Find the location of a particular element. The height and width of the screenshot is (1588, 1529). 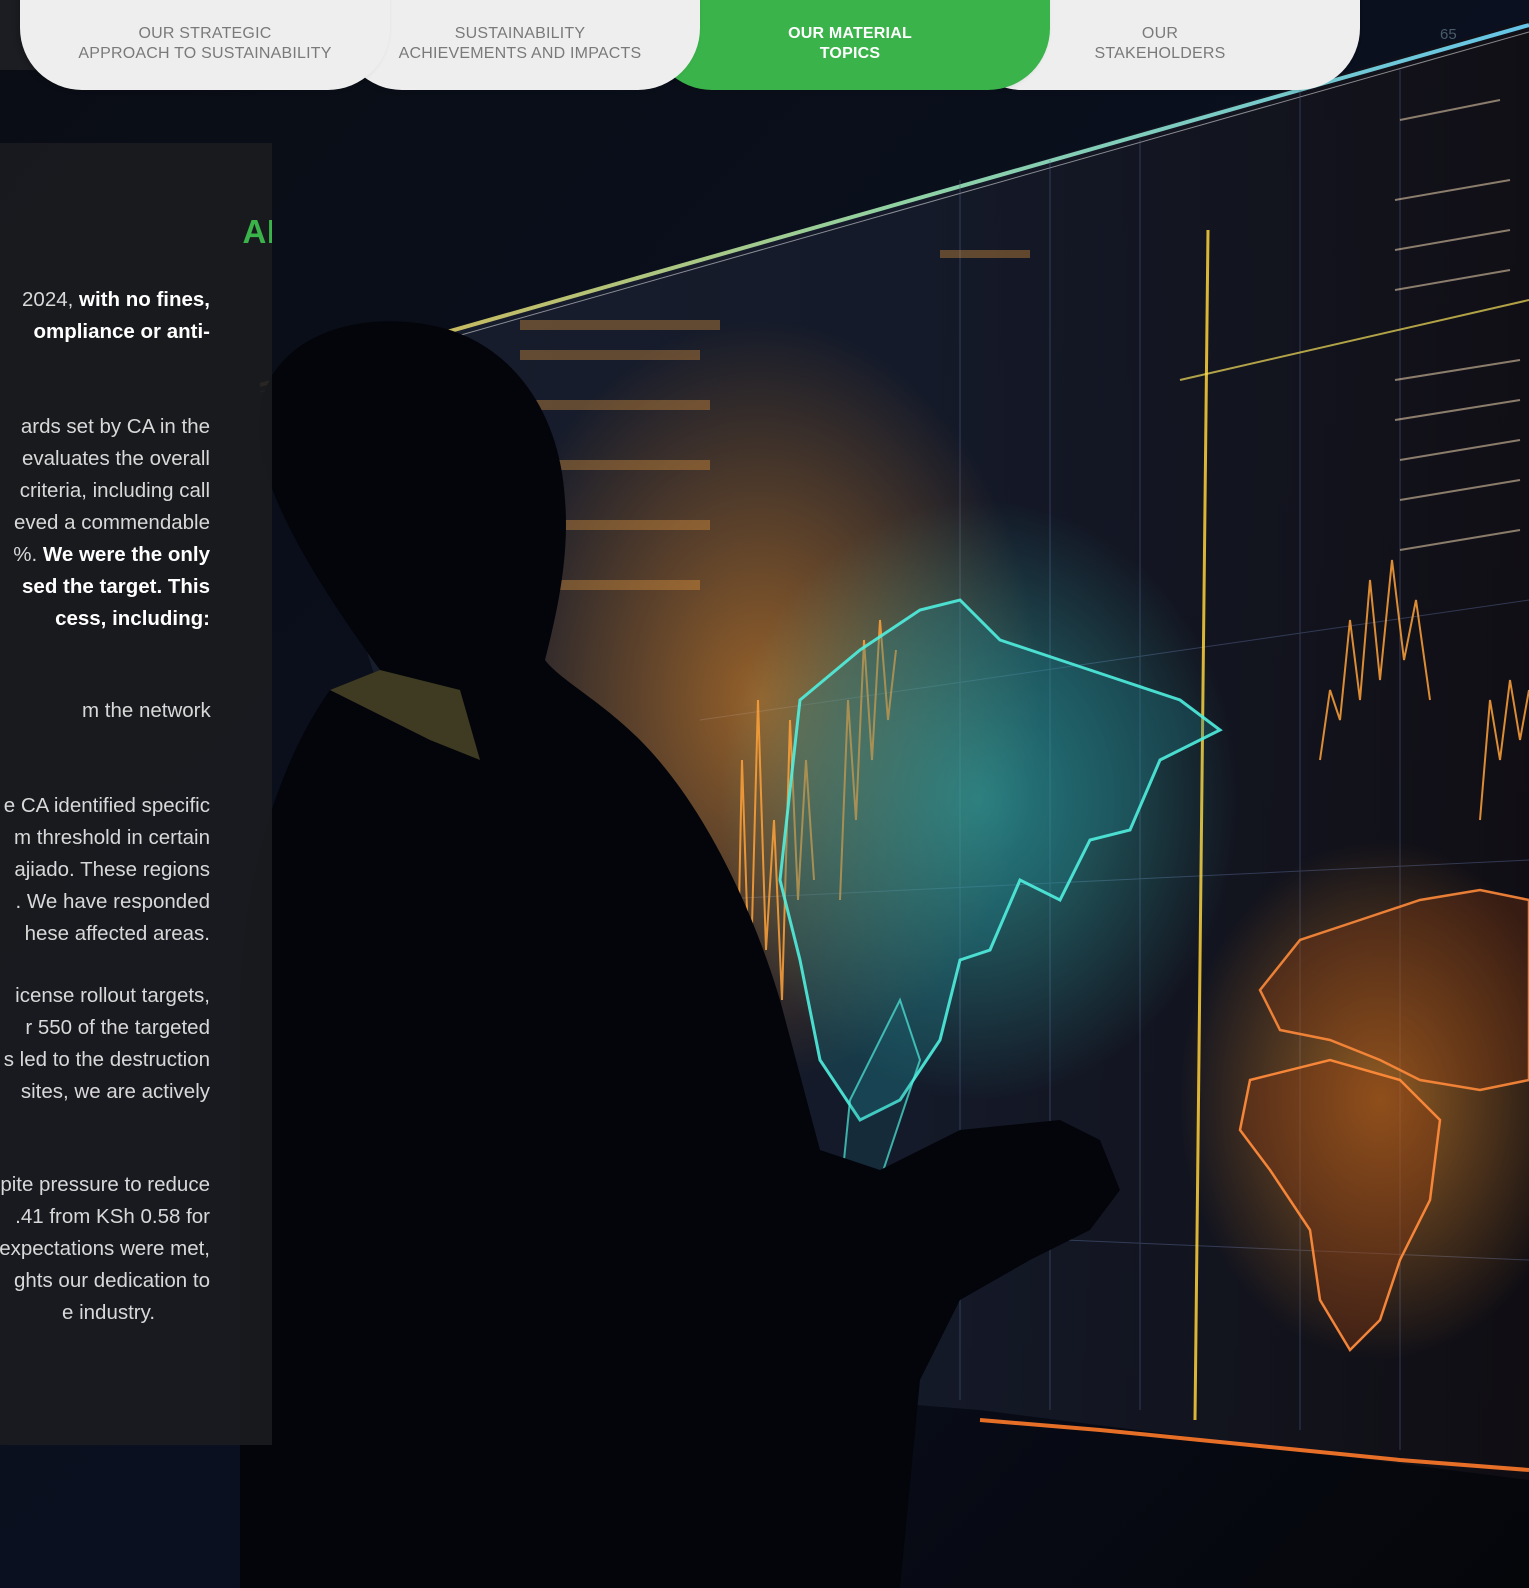

text-line: hese affected areas. is located at coordinates (117, 933).